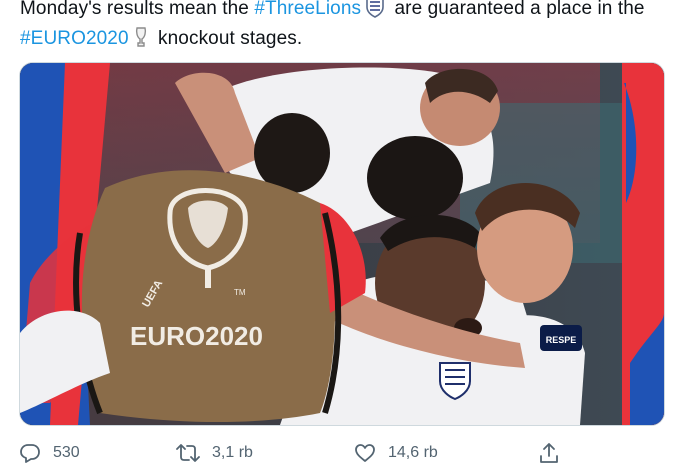 This screenshot has height=465, width=700. I want to click on bib-logo-tm: TM, so click(240, 292).